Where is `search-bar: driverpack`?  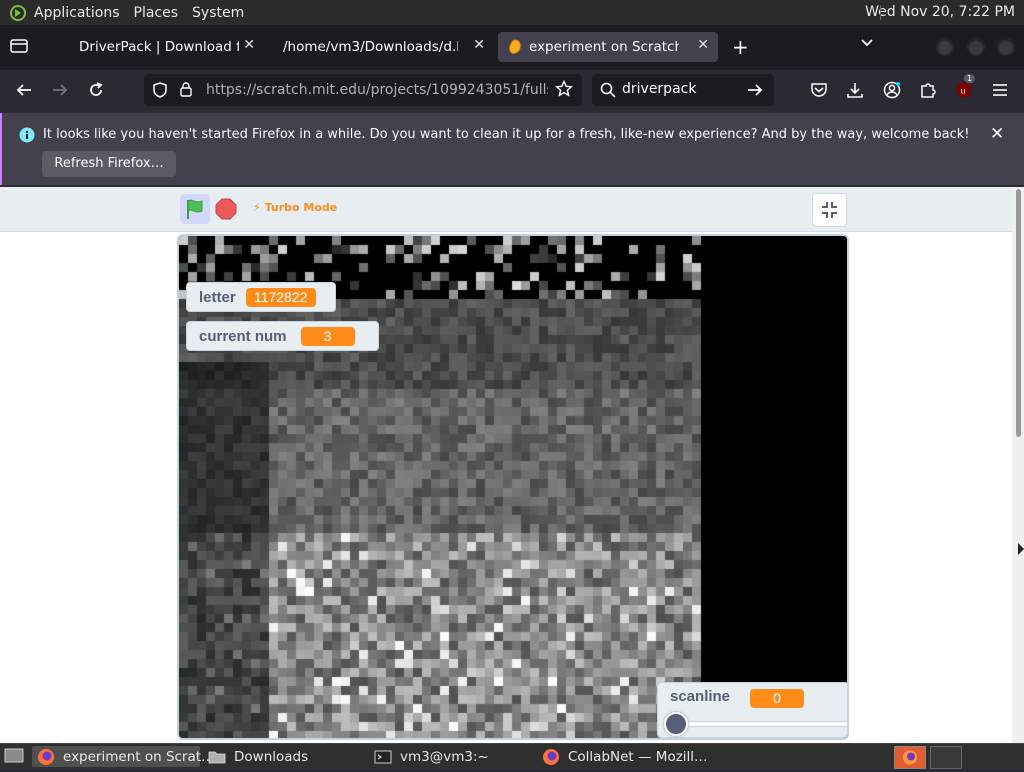
search-bar: driverpack is located at coordinates (683, 90).